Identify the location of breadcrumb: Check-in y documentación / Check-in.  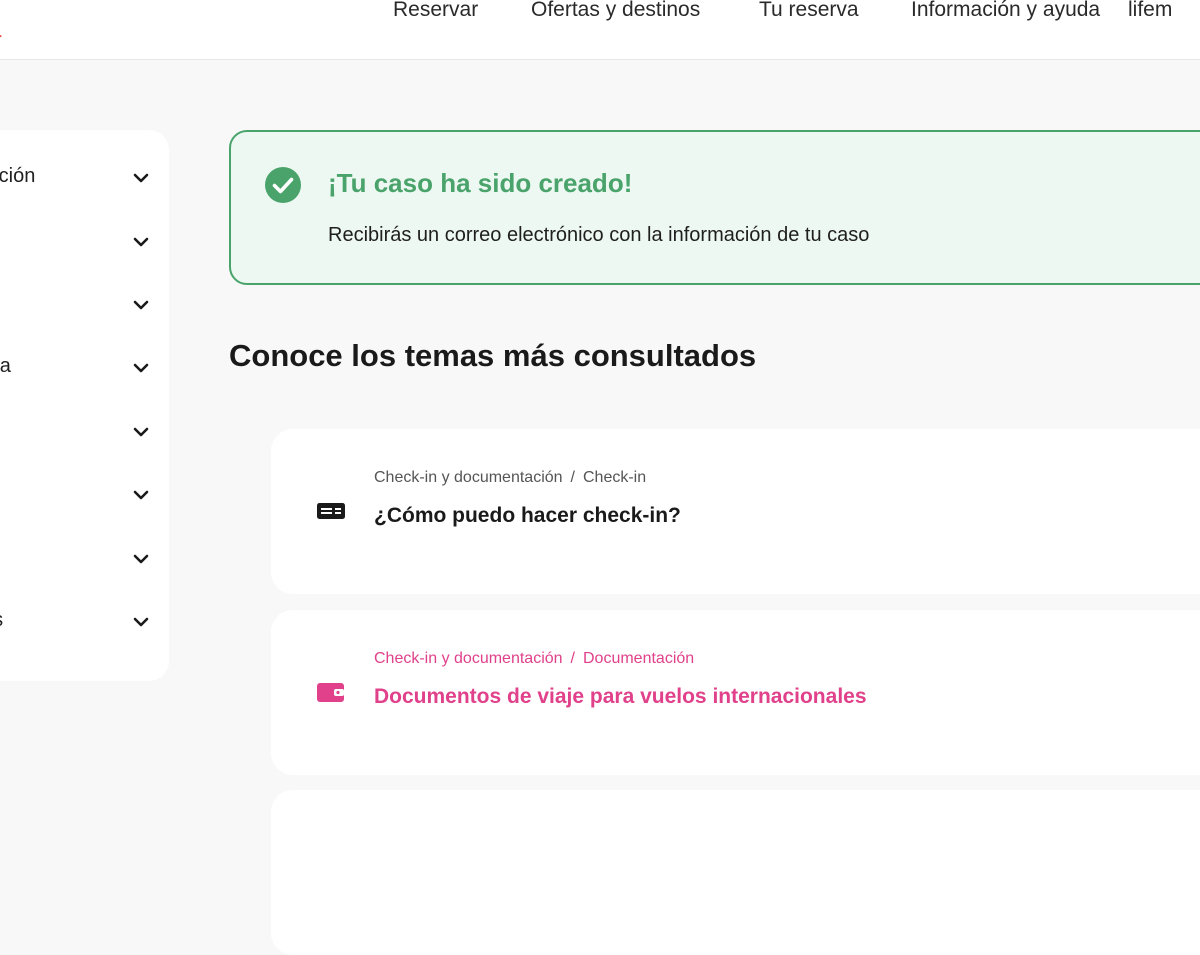
(510, 478).